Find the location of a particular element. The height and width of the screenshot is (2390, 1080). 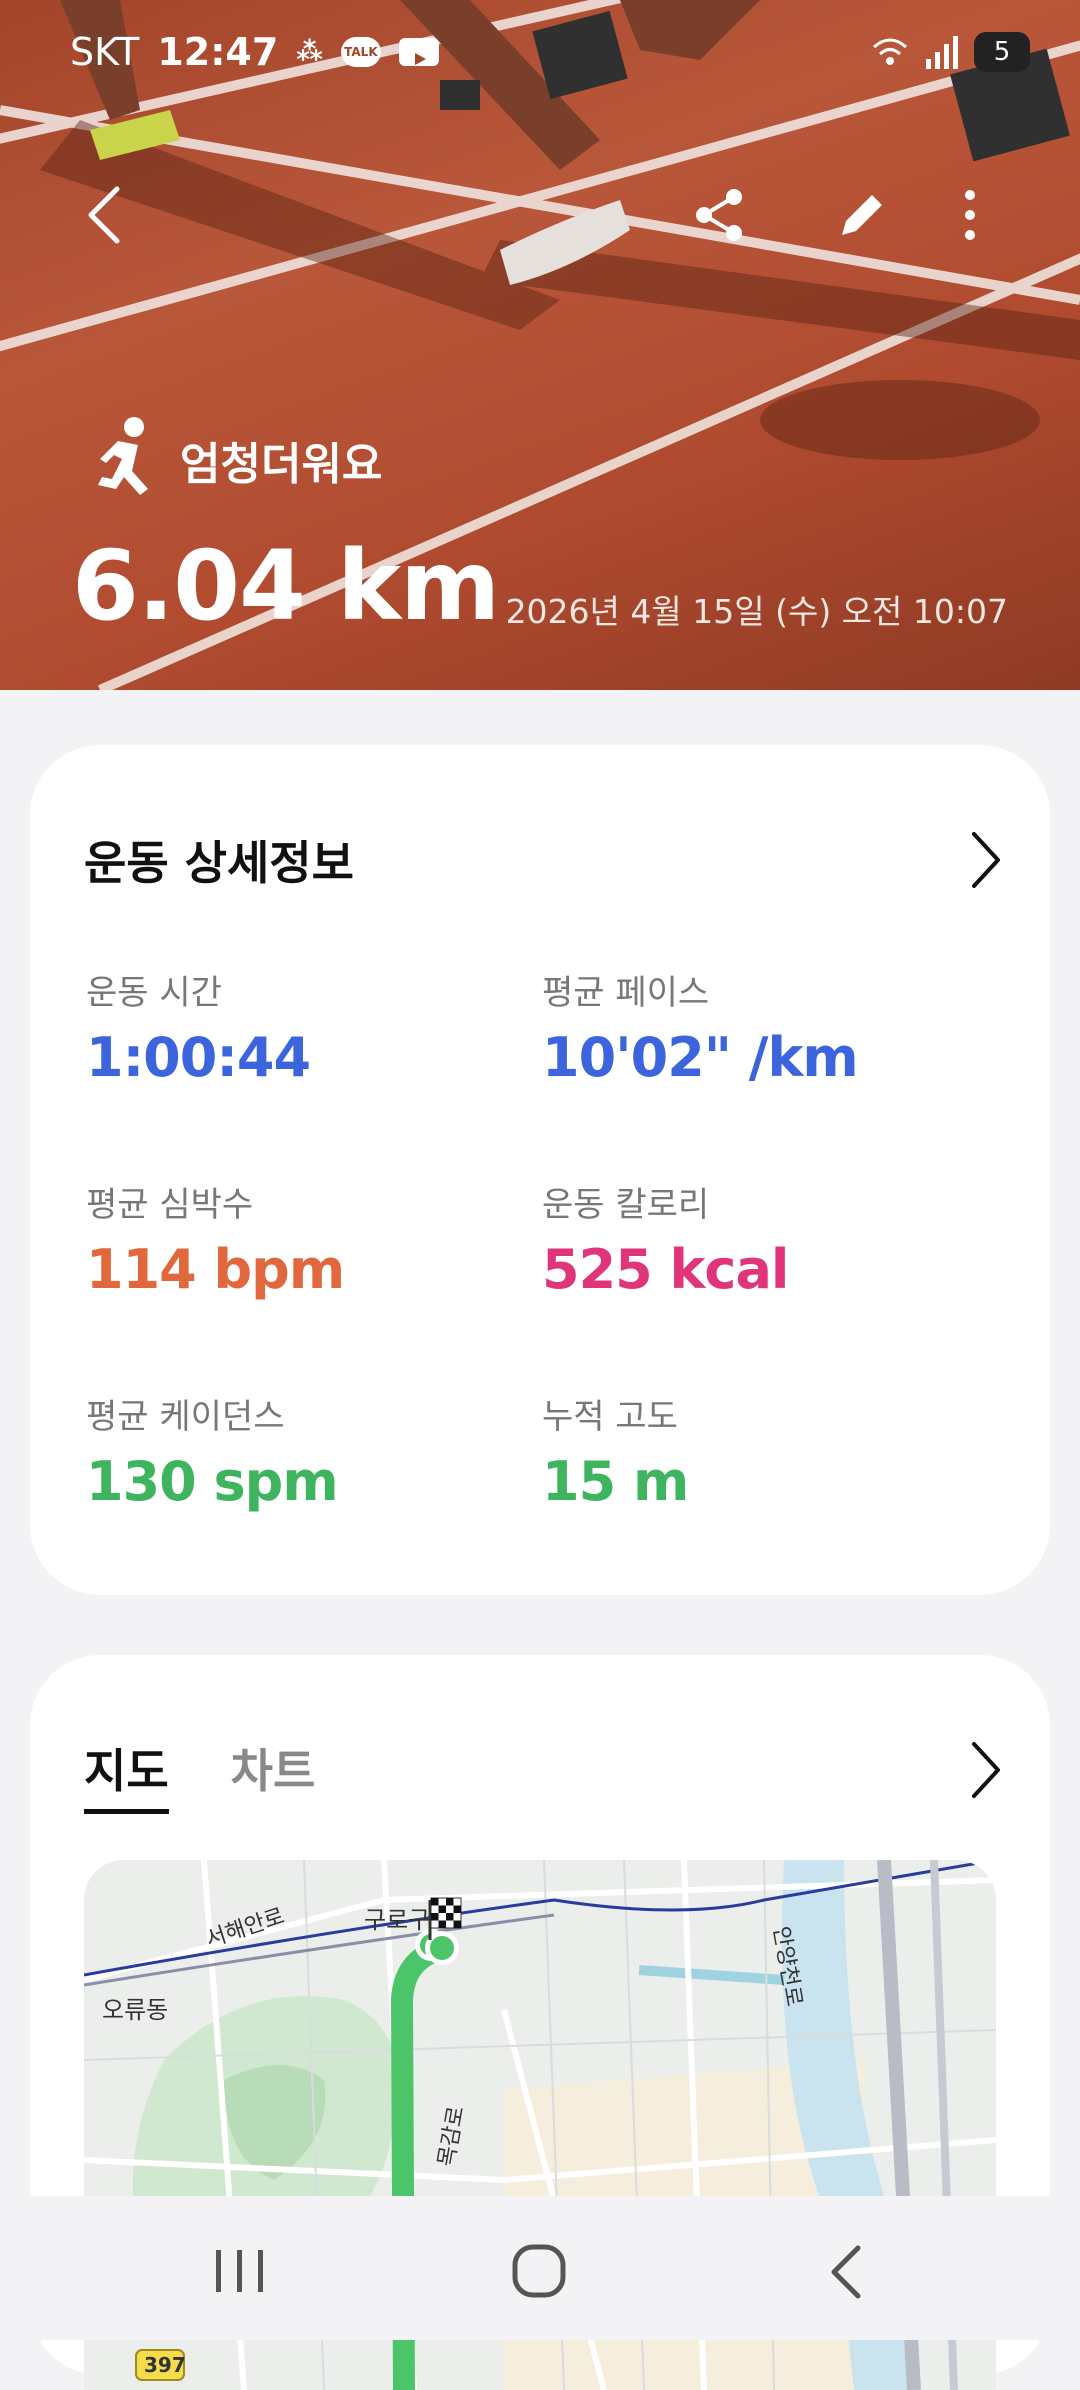

home-button is located at coordinates (540, 2273).